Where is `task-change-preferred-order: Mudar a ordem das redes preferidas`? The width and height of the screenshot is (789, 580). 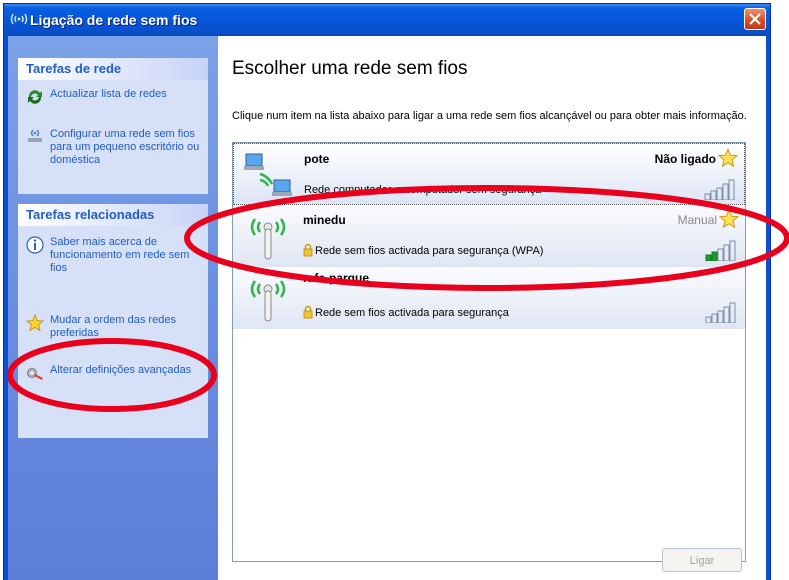
task-change-preferred-order: Mudar a ordem das redes preferidas is located at coordinates (116, 328).